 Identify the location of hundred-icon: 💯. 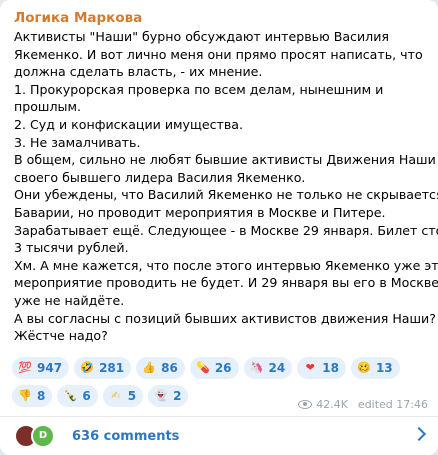
(25, 367).